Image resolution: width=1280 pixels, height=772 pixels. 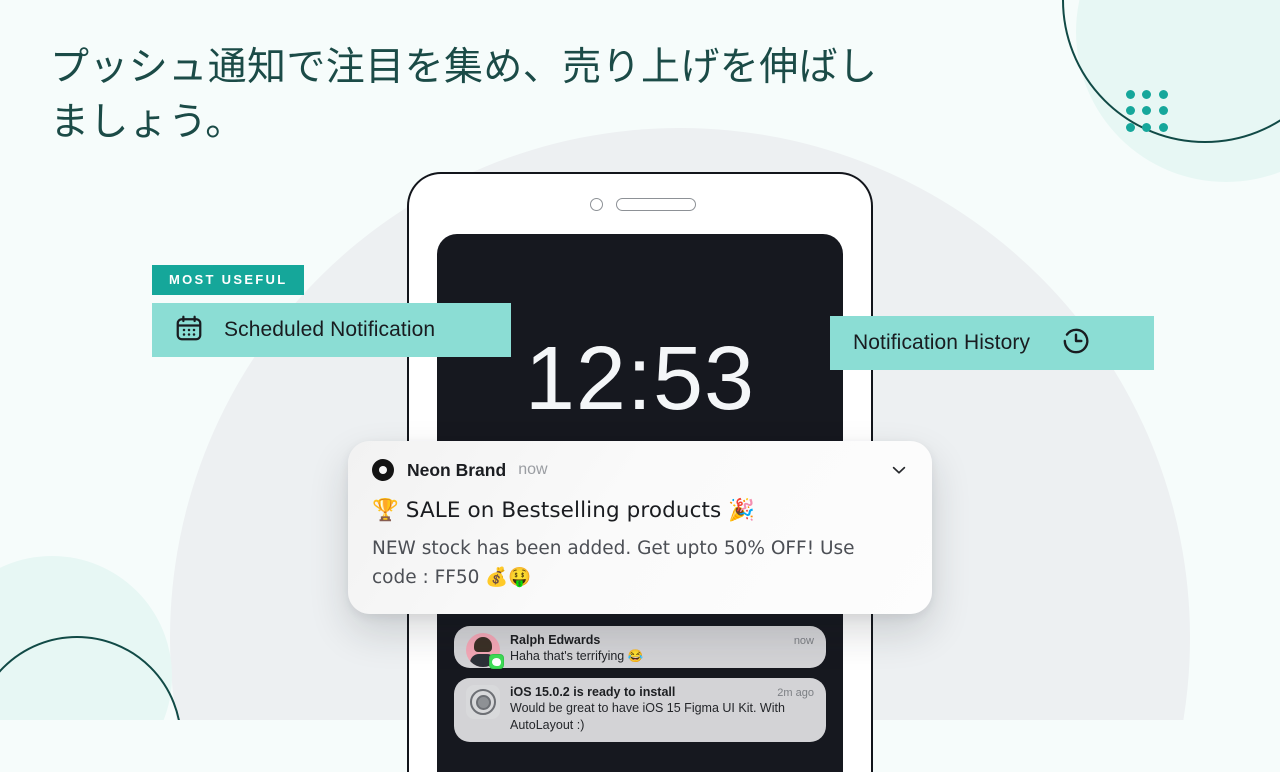 What do you see at coordinates (383, 470) in the screenshot?
I see `neon-brand-icon` at bounding box center [383, 470].